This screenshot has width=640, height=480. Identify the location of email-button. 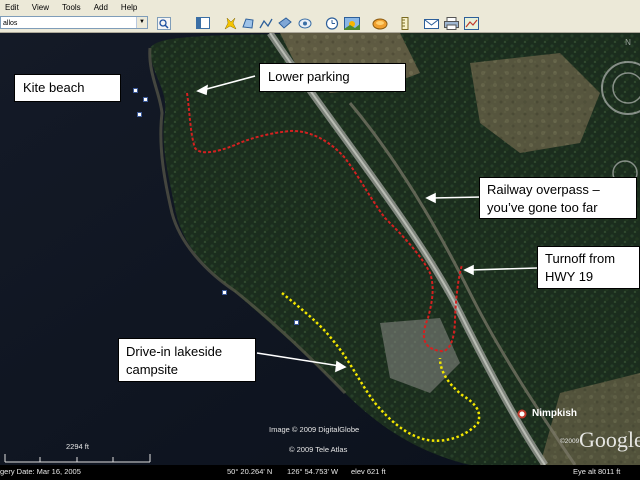
(431, 23).